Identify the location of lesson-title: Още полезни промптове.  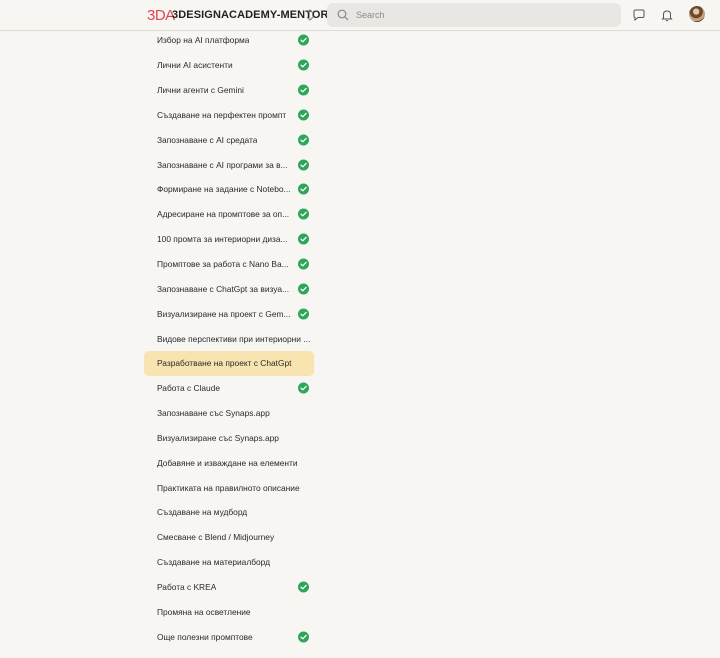
(205, 636).